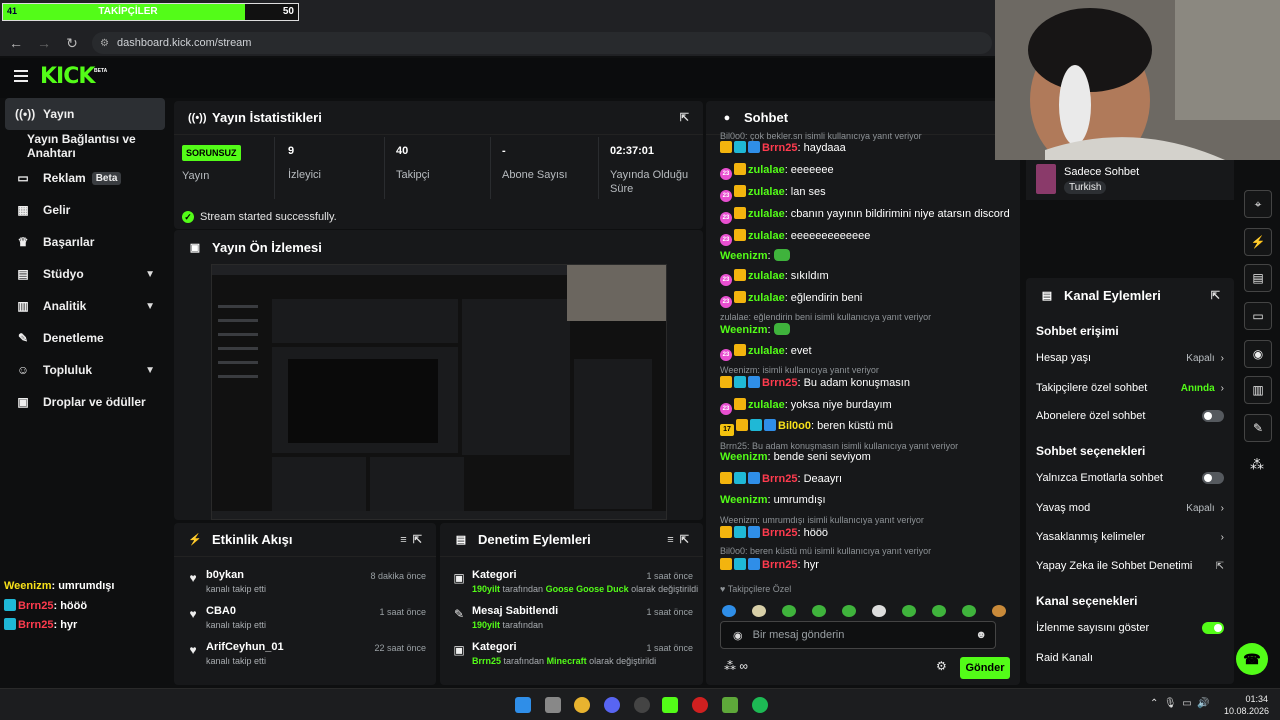 This screenshot has height=720, width=1280. Describe the element at coordinates (1180, 703) in the screenshot. I see `tray-icons: ⌃ 🎙 ▭ 🔊` at that location.